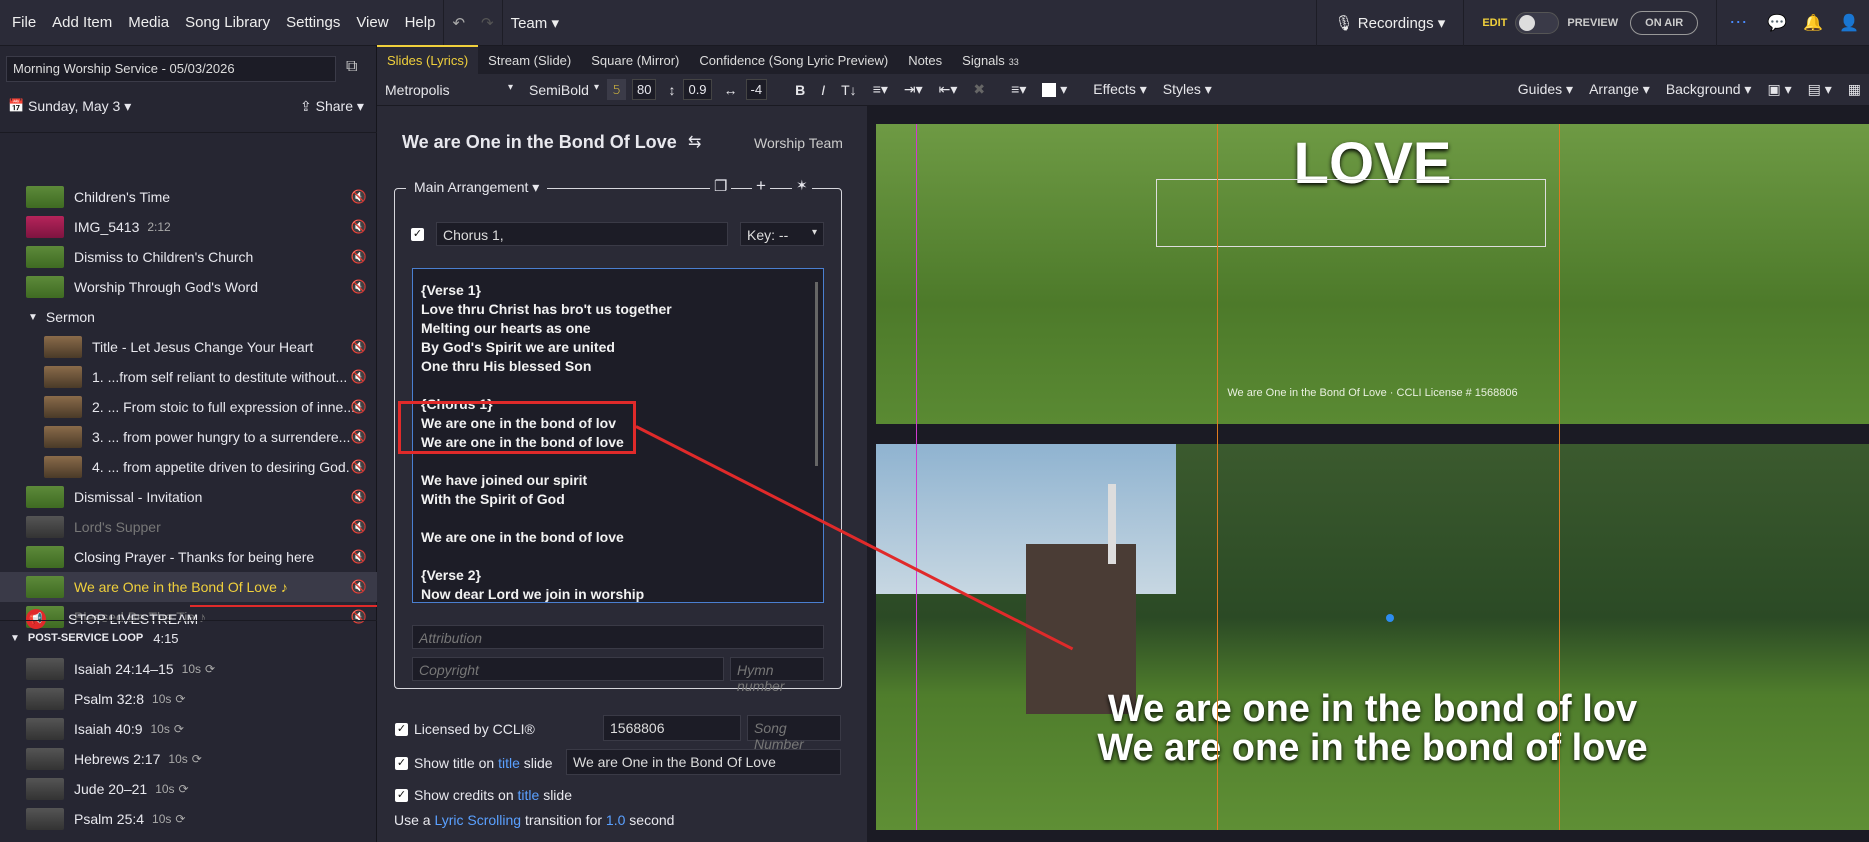  What do you see at coordinates (148, 22) in the screenshot?
I see `menu-media: Media` at bounding box center [148, 22].